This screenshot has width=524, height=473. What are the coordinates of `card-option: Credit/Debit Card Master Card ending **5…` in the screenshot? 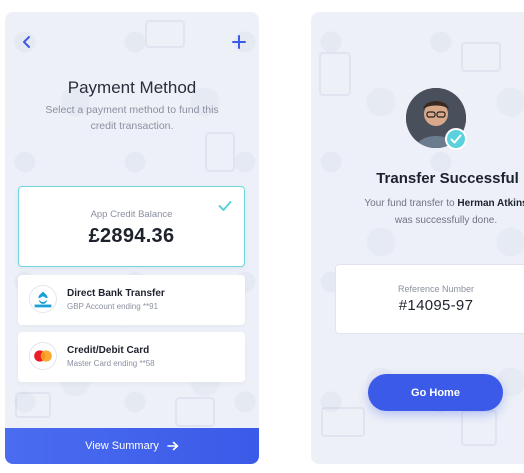 It's located at (131, 357).